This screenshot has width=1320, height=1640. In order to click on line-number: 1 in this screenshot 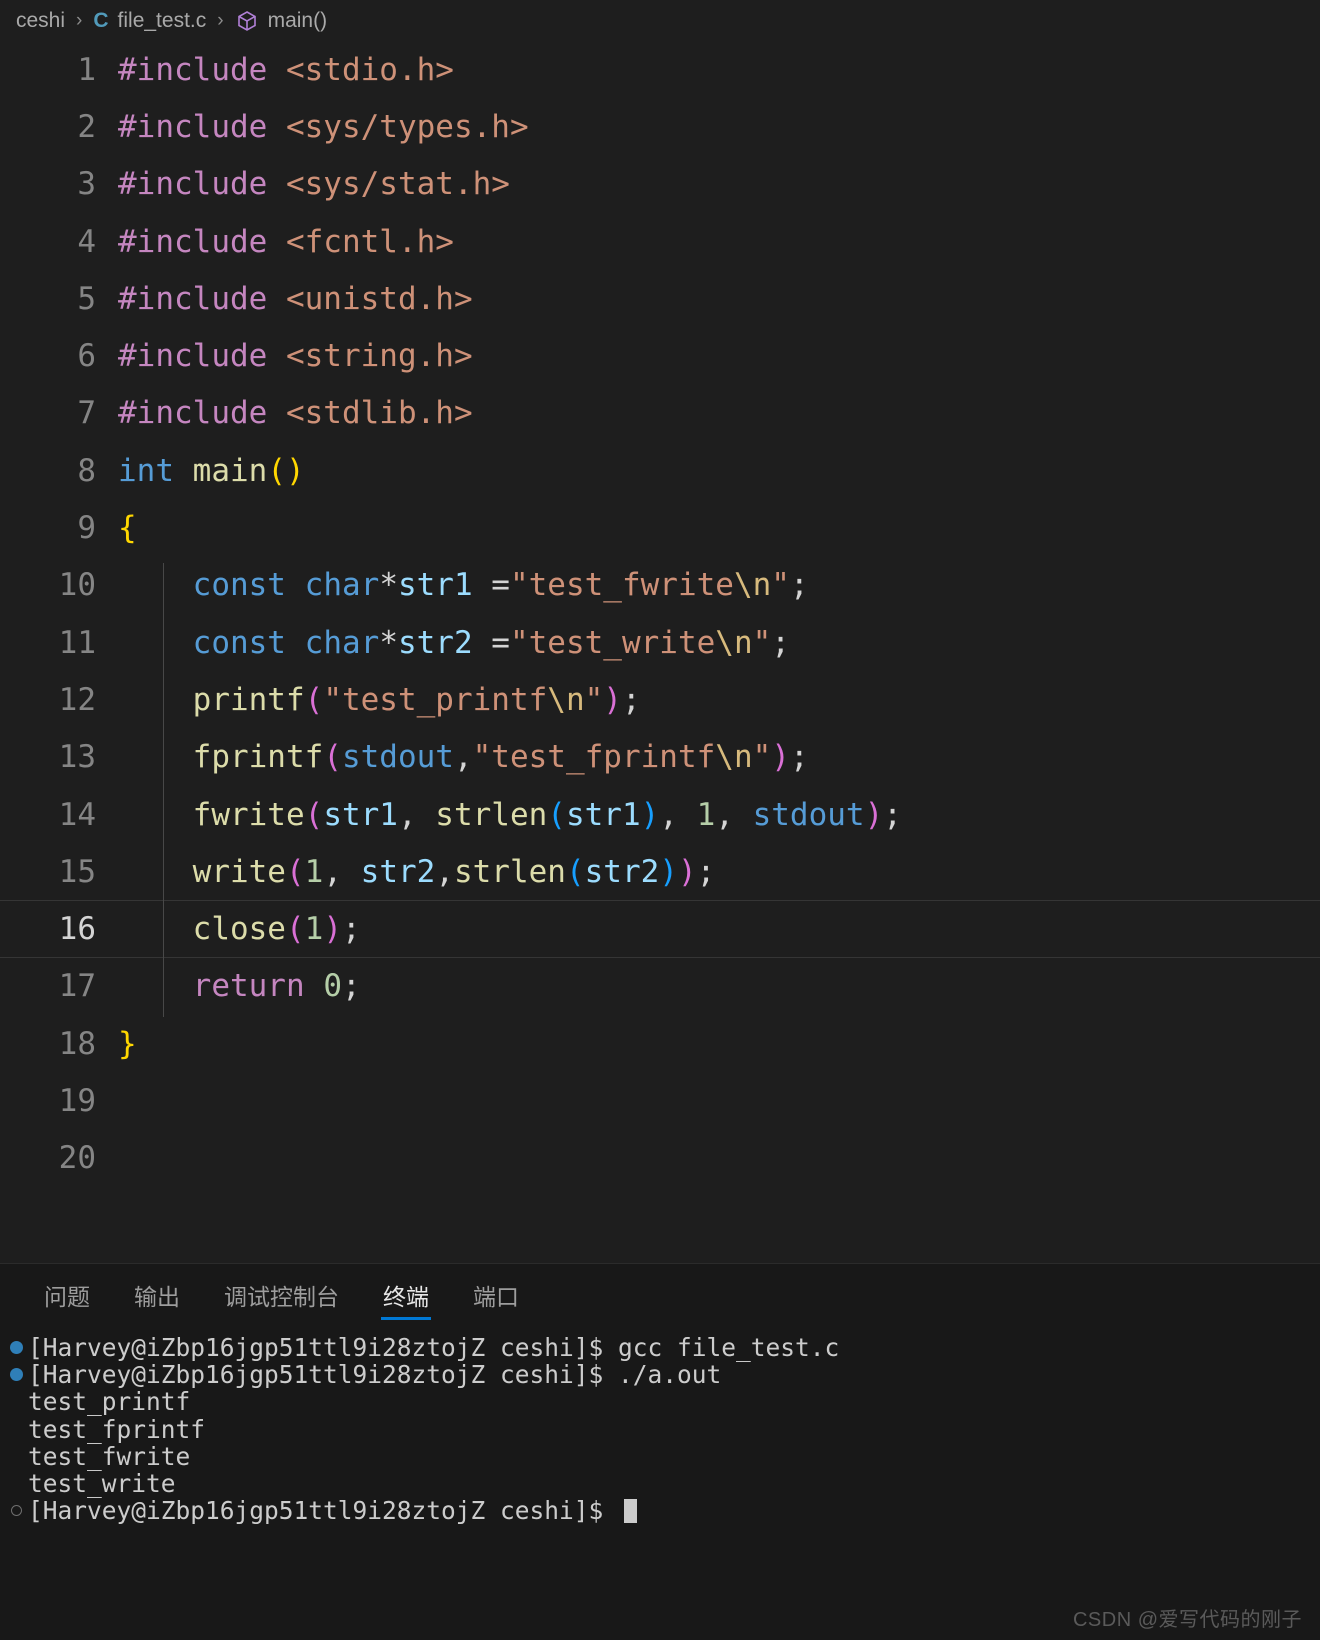, I will do `click(86, 69)`.